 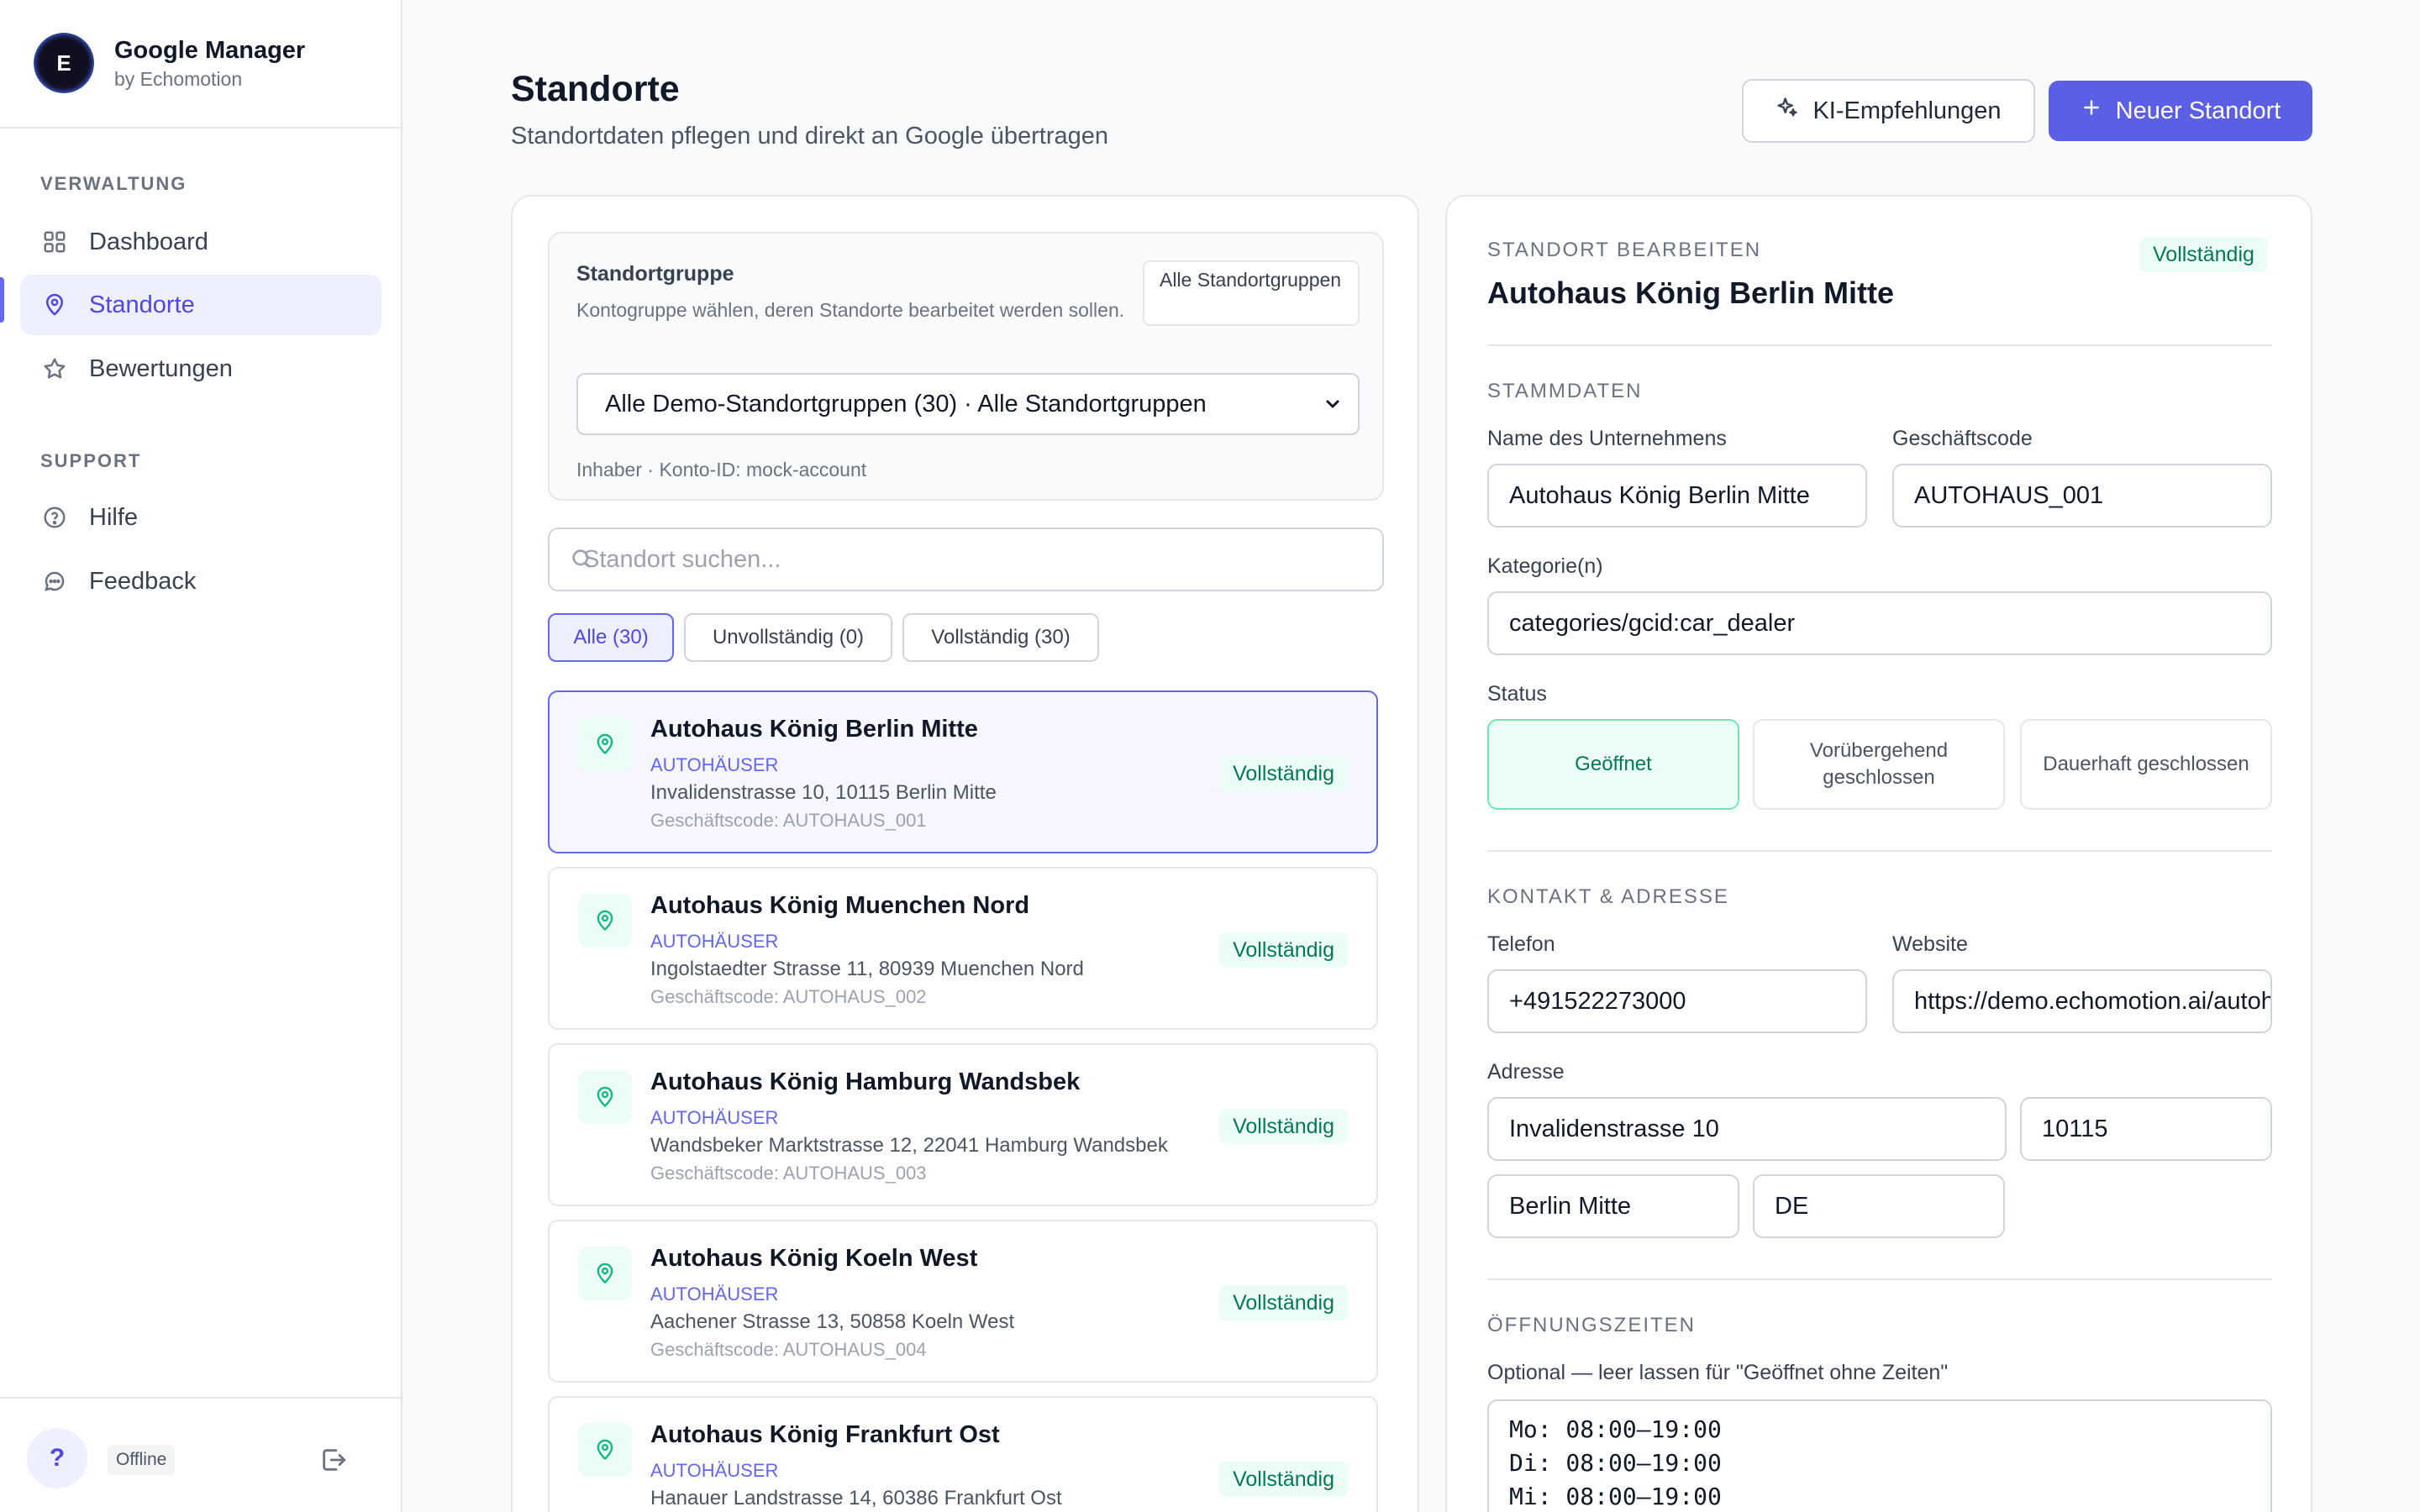 I want to click on section-kontakt: KONTAKT & ADRESSE, so click(x=1608, y=896).